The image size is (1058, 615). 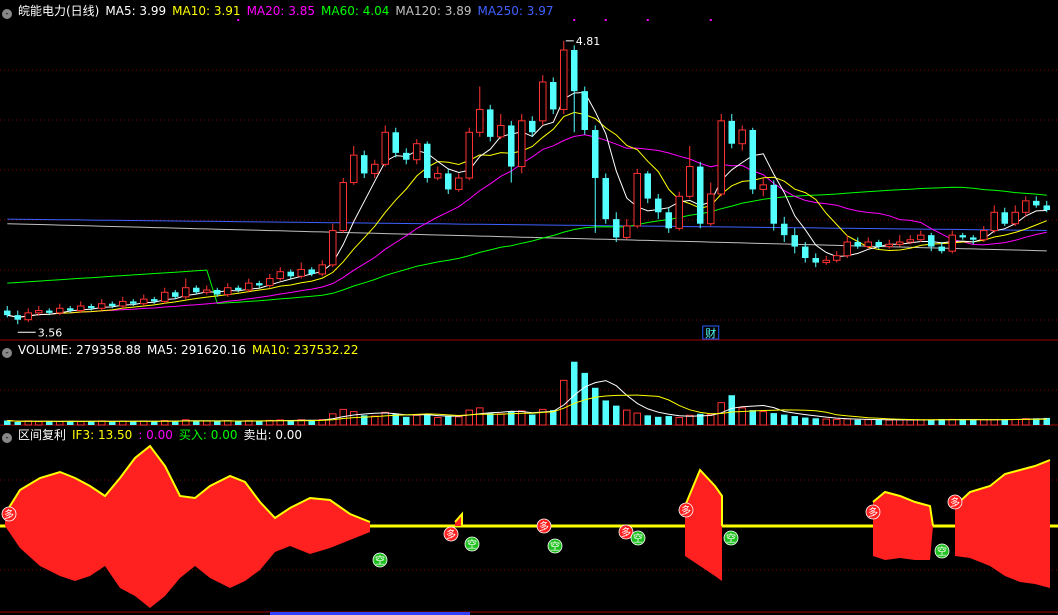 I want to click on volume-ma5-line, so click(x=527, y=401).